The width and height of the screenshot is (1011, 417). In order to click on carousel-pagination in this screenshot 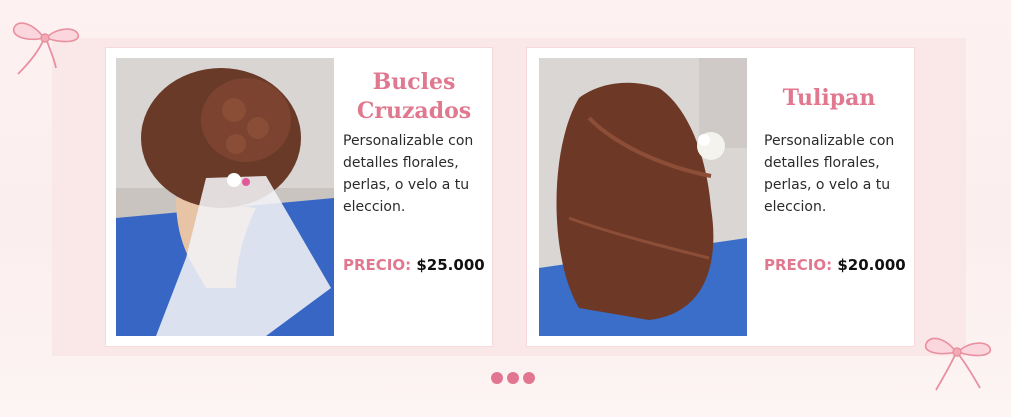, I will do `click(513, 378)`.